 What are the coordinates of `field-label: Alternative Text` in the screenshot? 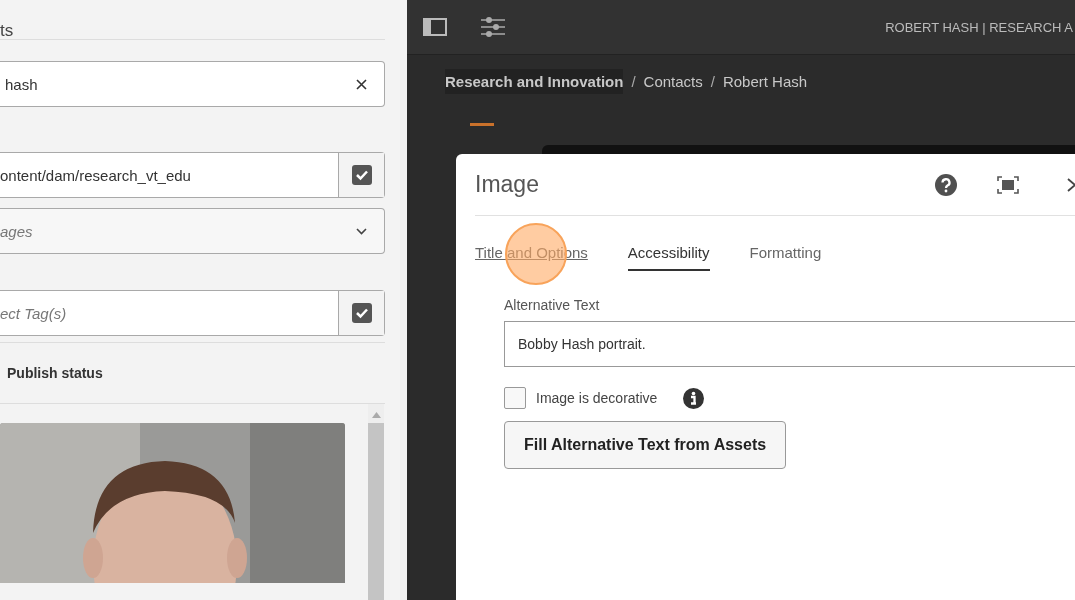 It's located at (552, 305).